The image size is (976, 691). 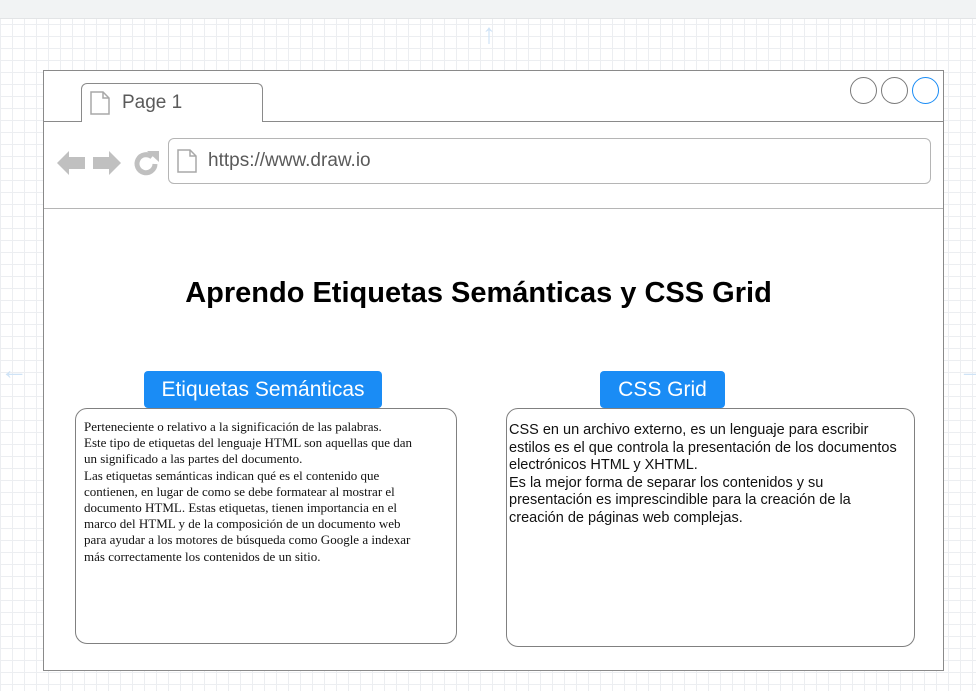 What do you see at coordinates (147, 163) in the screenshot?
I see `refresh-icon` at bounding box center [147, 163].